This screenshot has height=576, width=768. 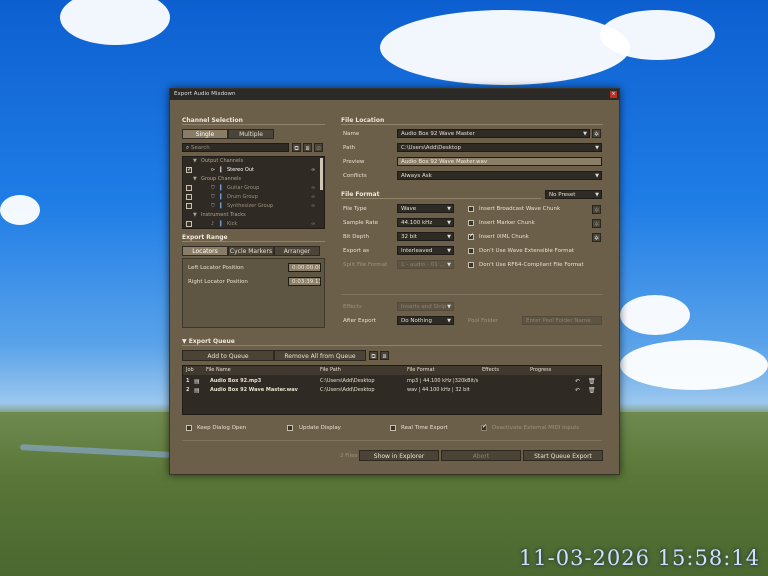 I want to click on update-display-checkbox, so click(x=290, y=428).